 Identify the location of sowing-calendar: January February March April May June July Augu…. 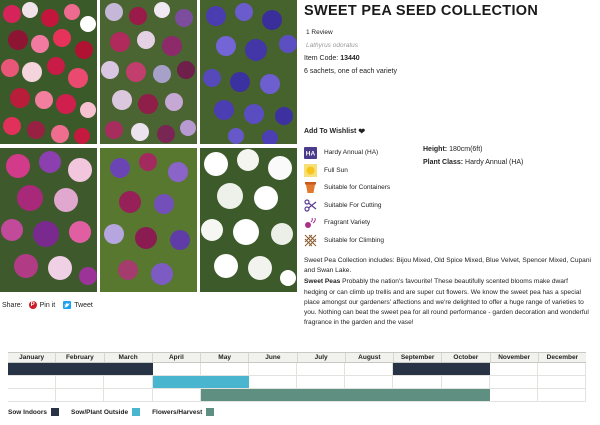
(297, 377).